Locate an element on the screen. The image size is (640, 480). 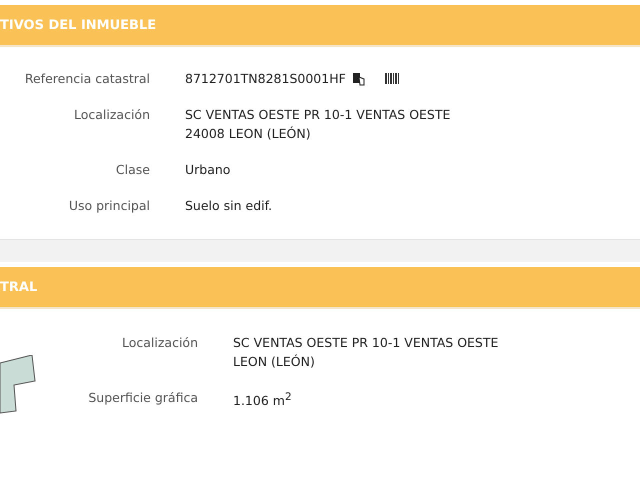
field-value: 1.106 m$^{2}$ is located at coordinates (262, 400).